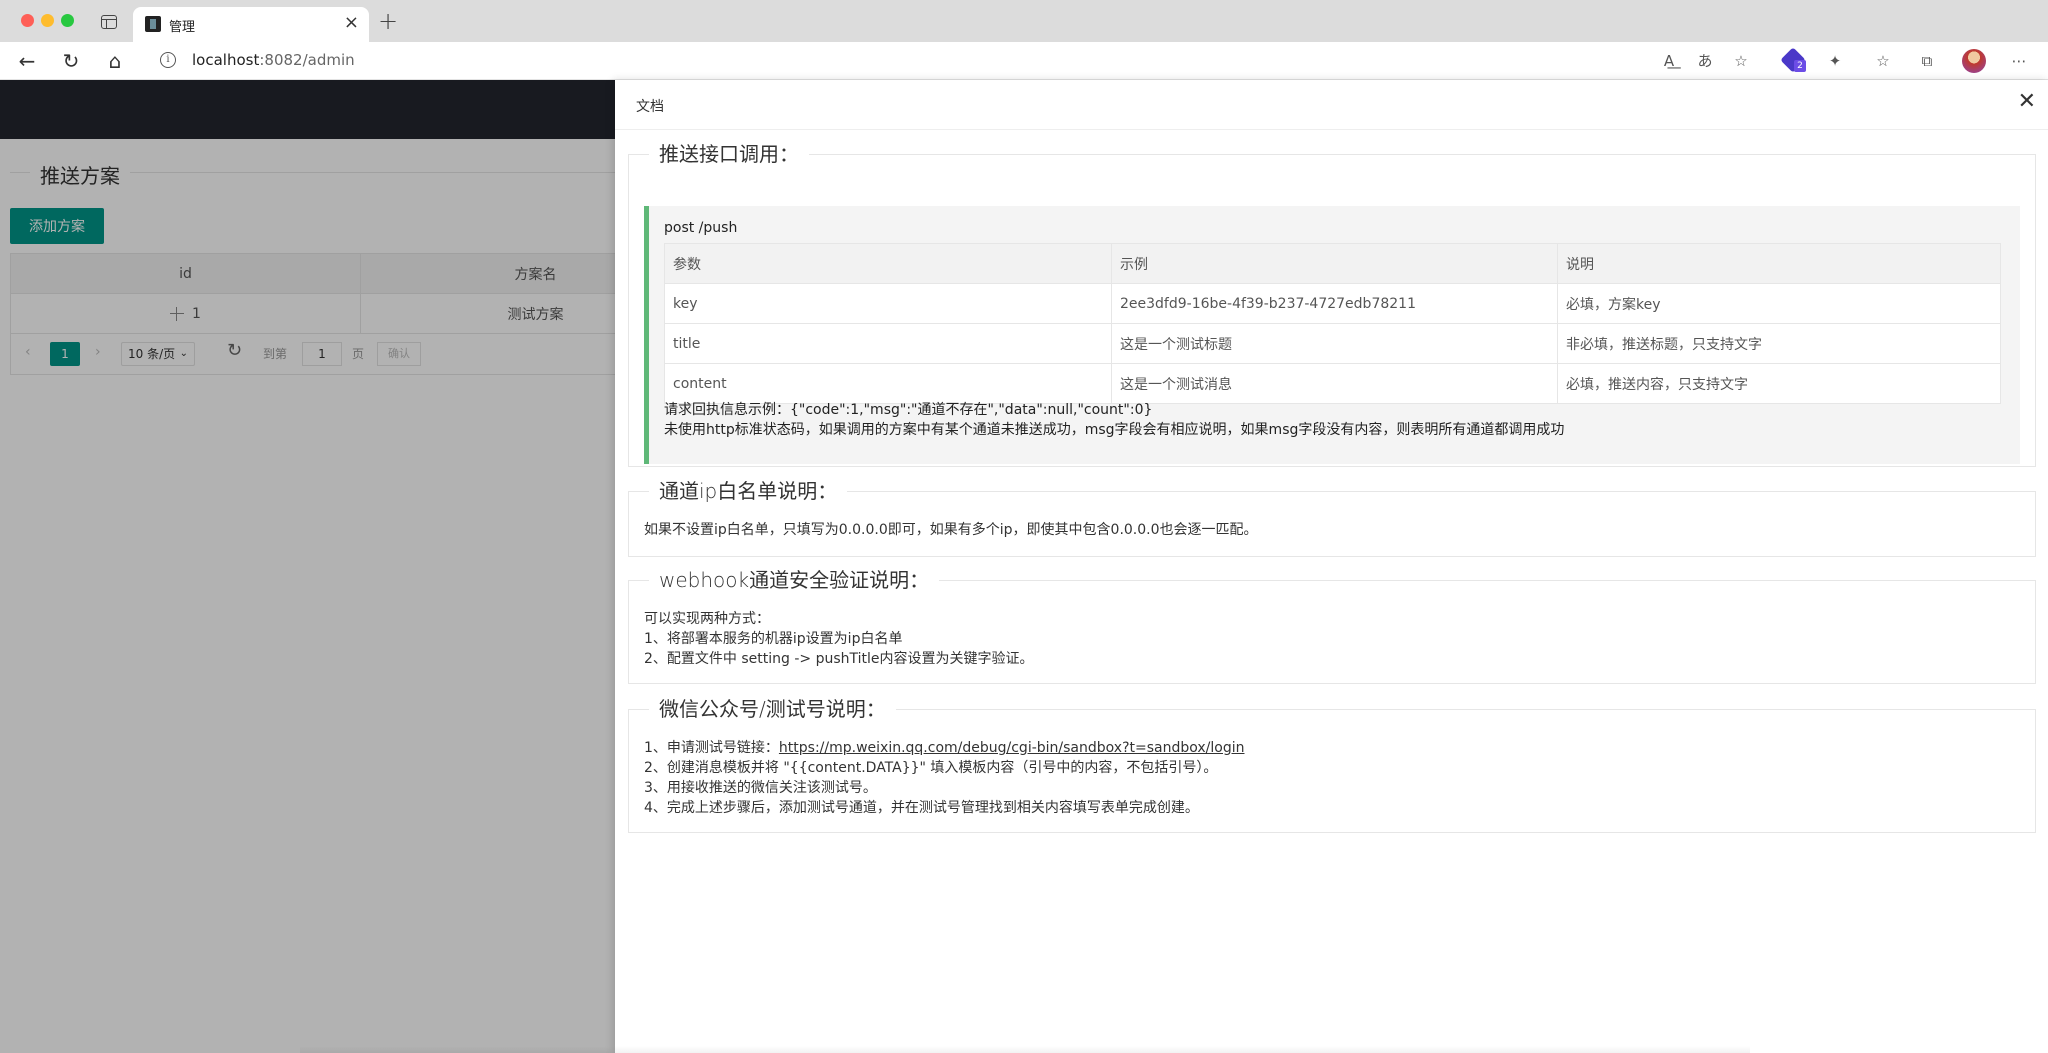 The image size is (2048, 1053). What do you see at coordinates (2027, 102) in the screenshot?
I see `close-icon: ✕` at bounding box center [2027, 102].